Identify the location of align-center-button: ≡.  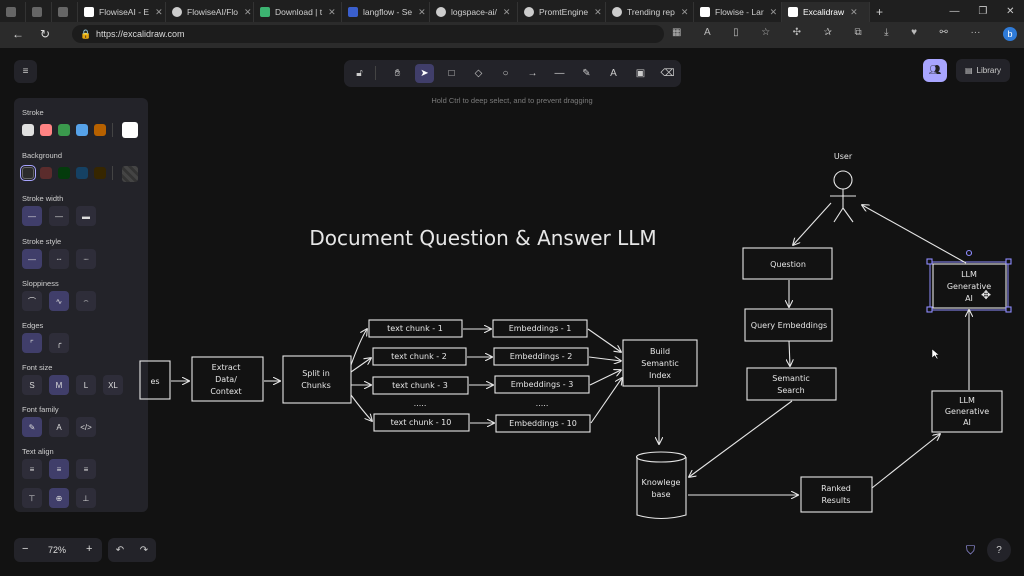
(59, 469).